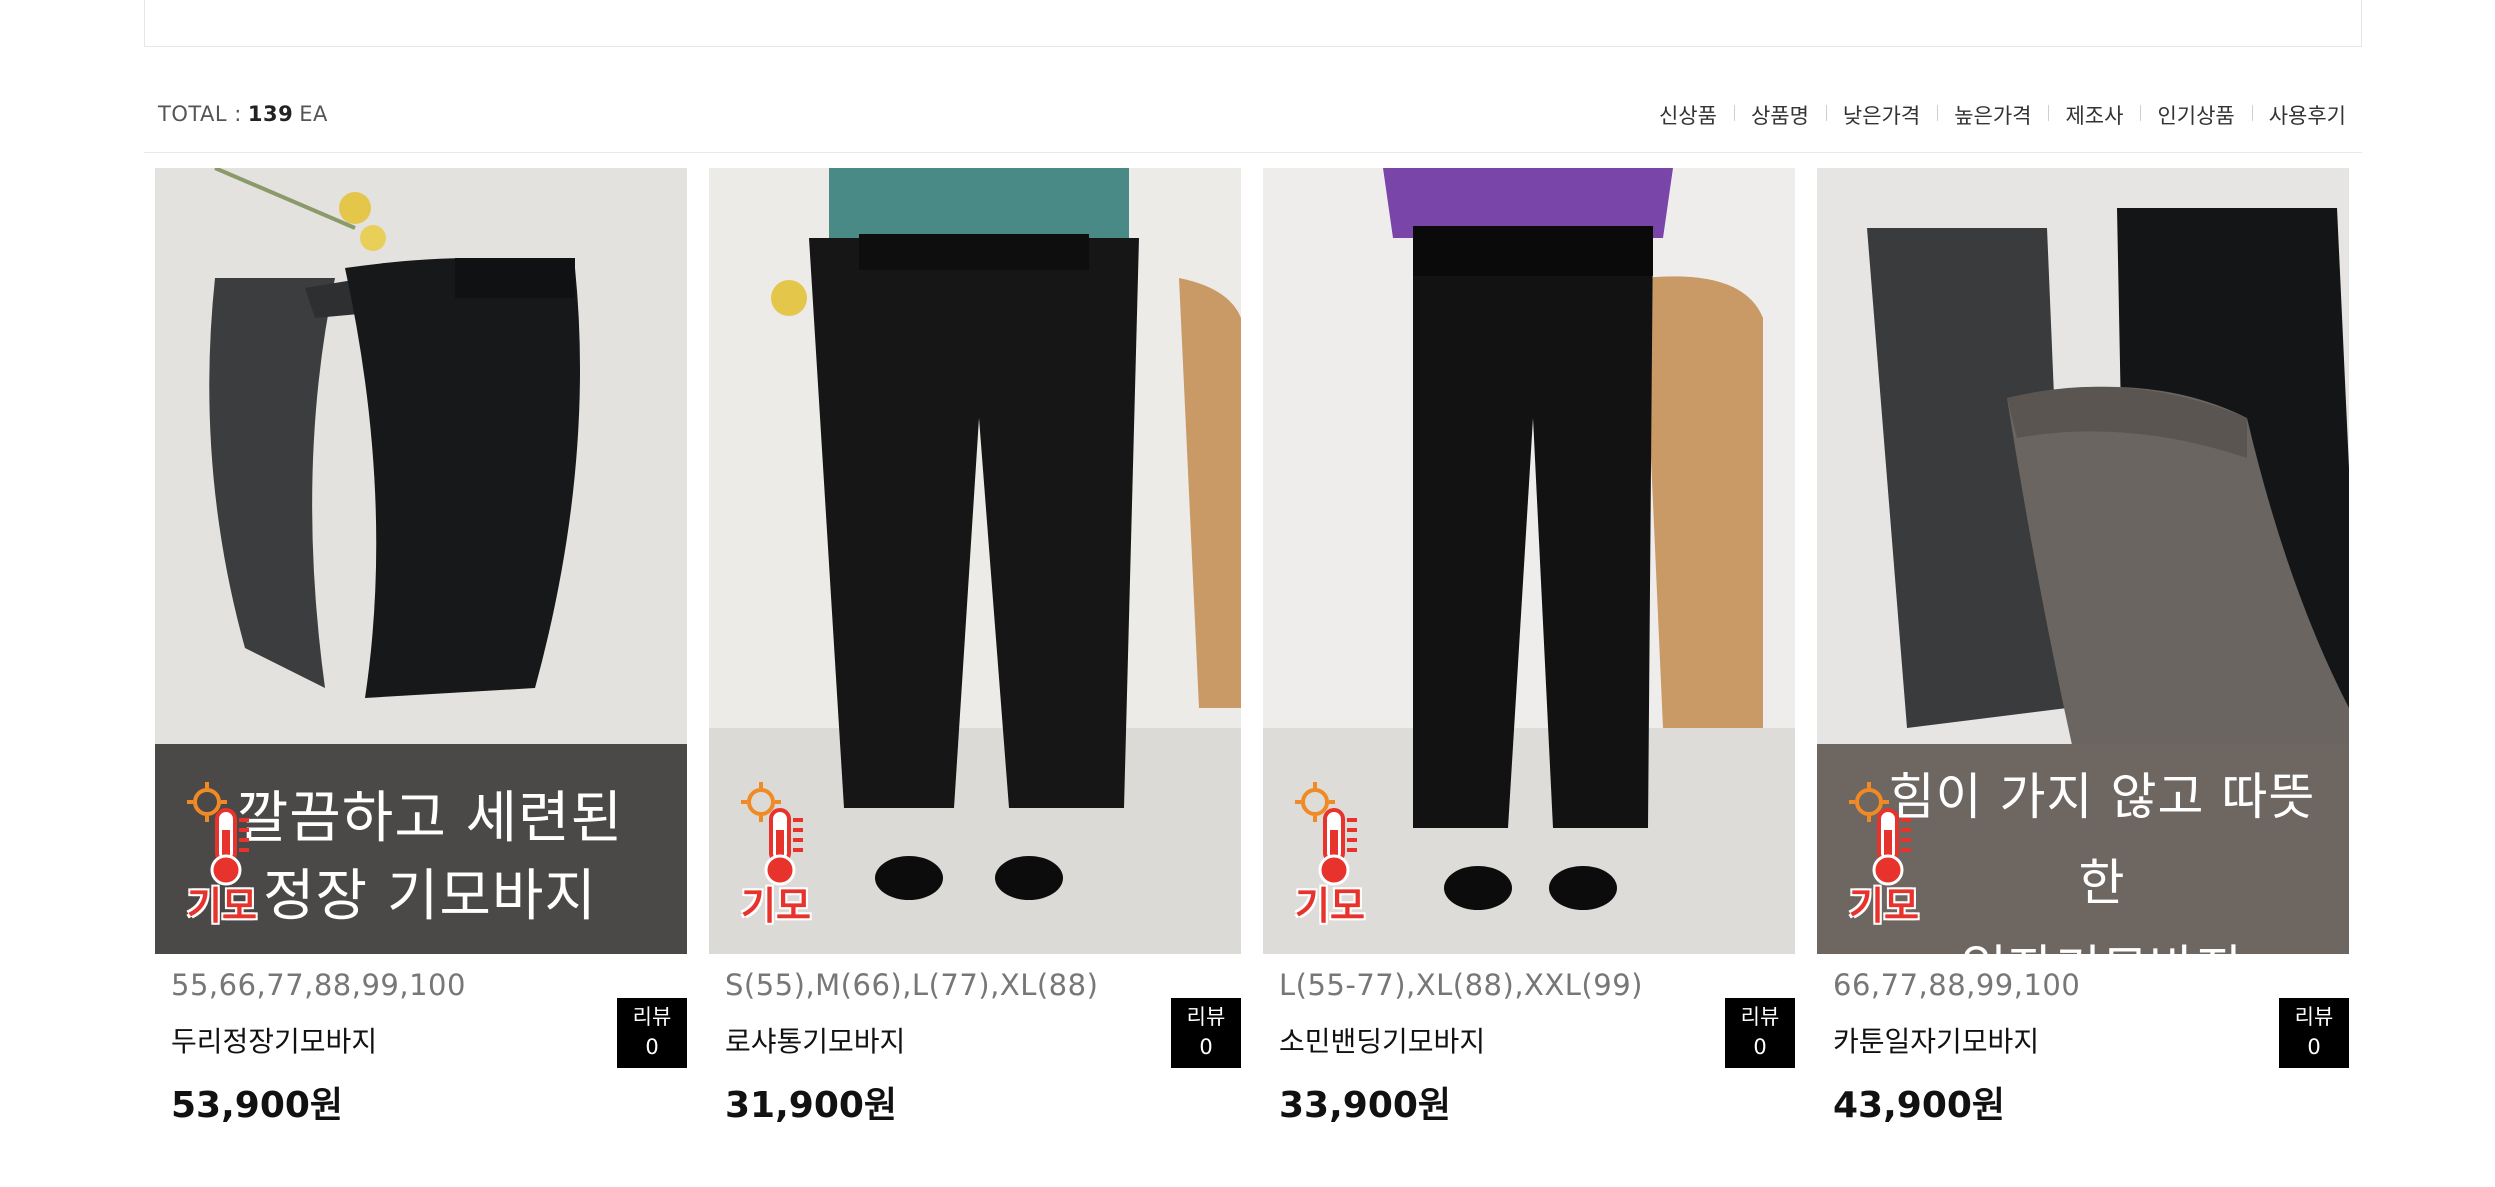 The height and width of the screenshot is (1187, 2495). Describe the element at coordinates (1957, 985) in the screenshot. I see `product-sizes: 66,77,88,99,100` at that location.